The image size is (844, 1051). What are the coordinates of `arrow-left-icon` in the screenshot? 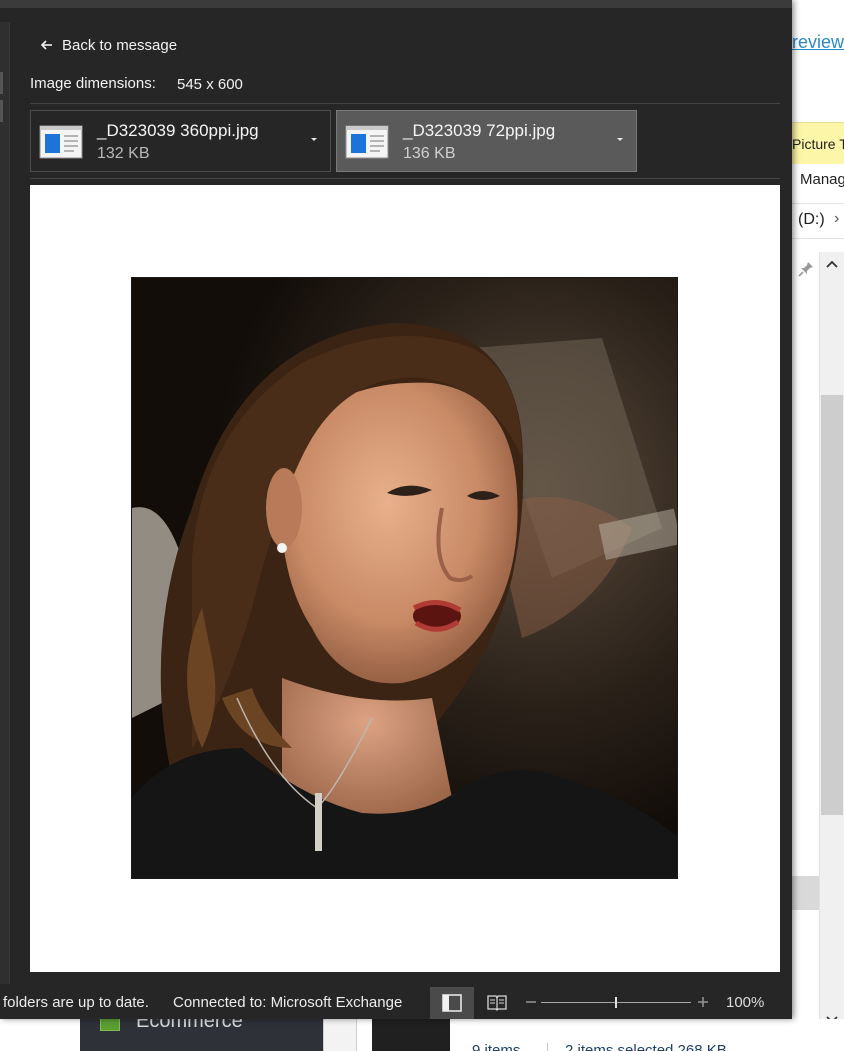 It's located at (46, 45).